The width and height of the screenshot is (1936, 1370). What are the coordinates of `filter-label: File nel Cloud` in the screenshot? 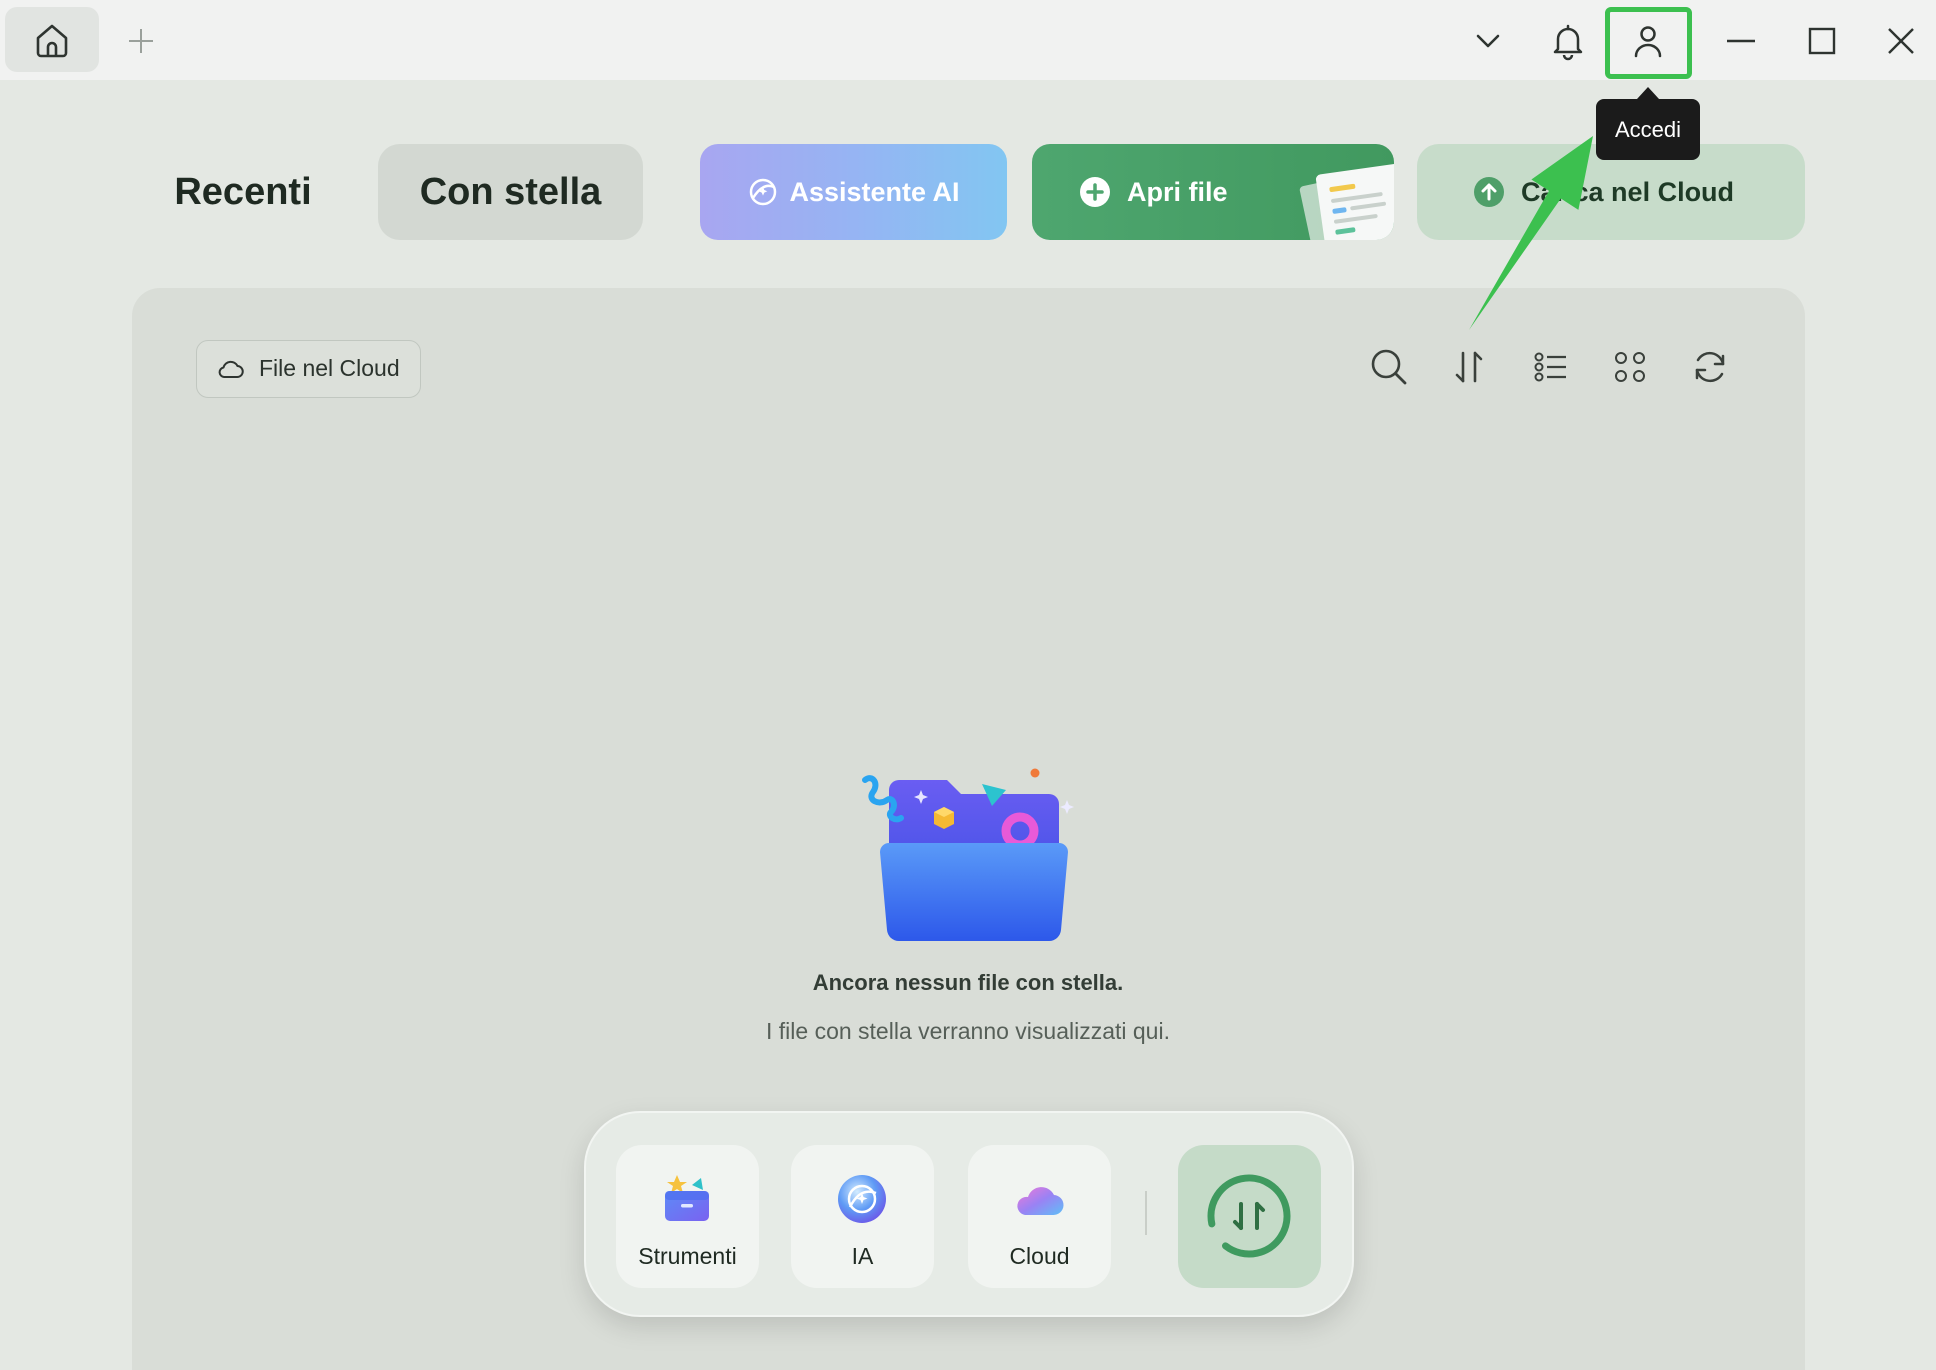 It's located at (329, 368).